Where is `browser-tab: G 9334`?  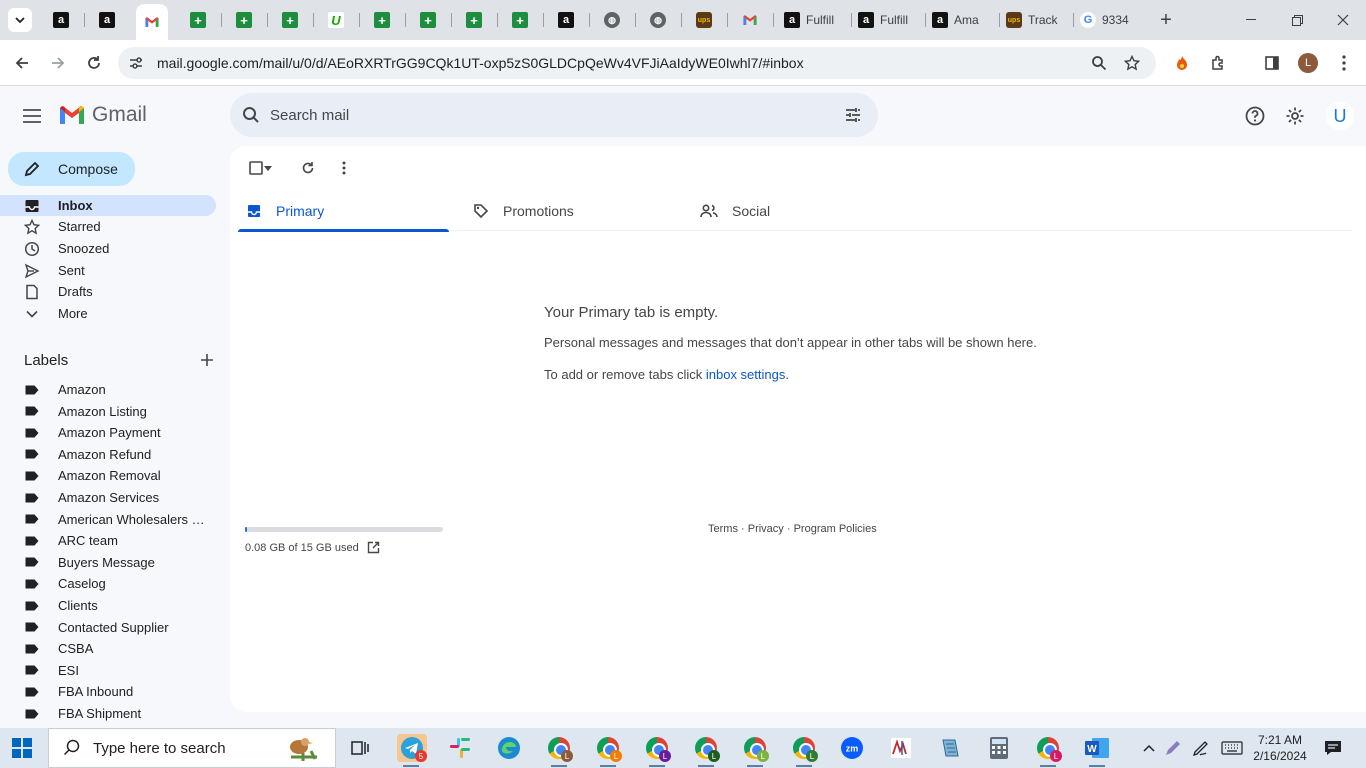 browser-tab: G 9334 is located at coordinates (1106, 20).